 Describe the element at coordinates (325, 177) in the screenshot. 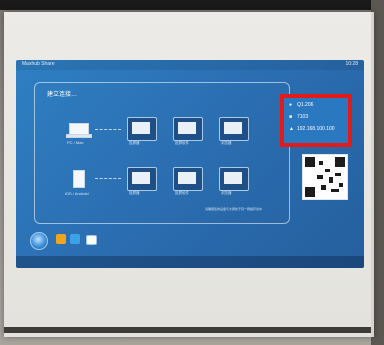

I see `qr-code` at that location.